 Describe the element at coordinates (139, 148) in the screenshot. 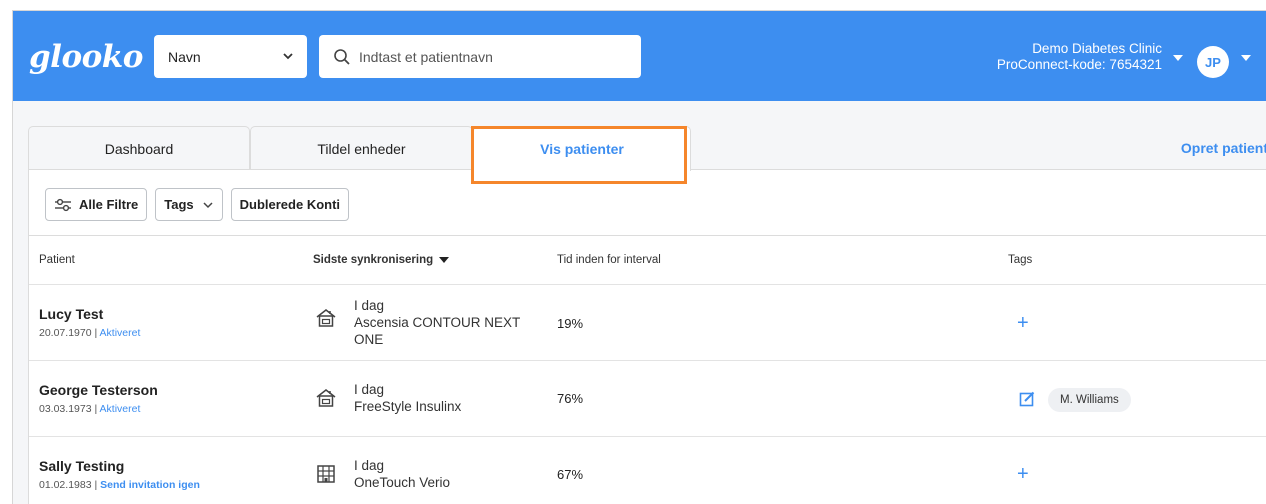

I see `tab-dashboard: Dashboard` at that location.